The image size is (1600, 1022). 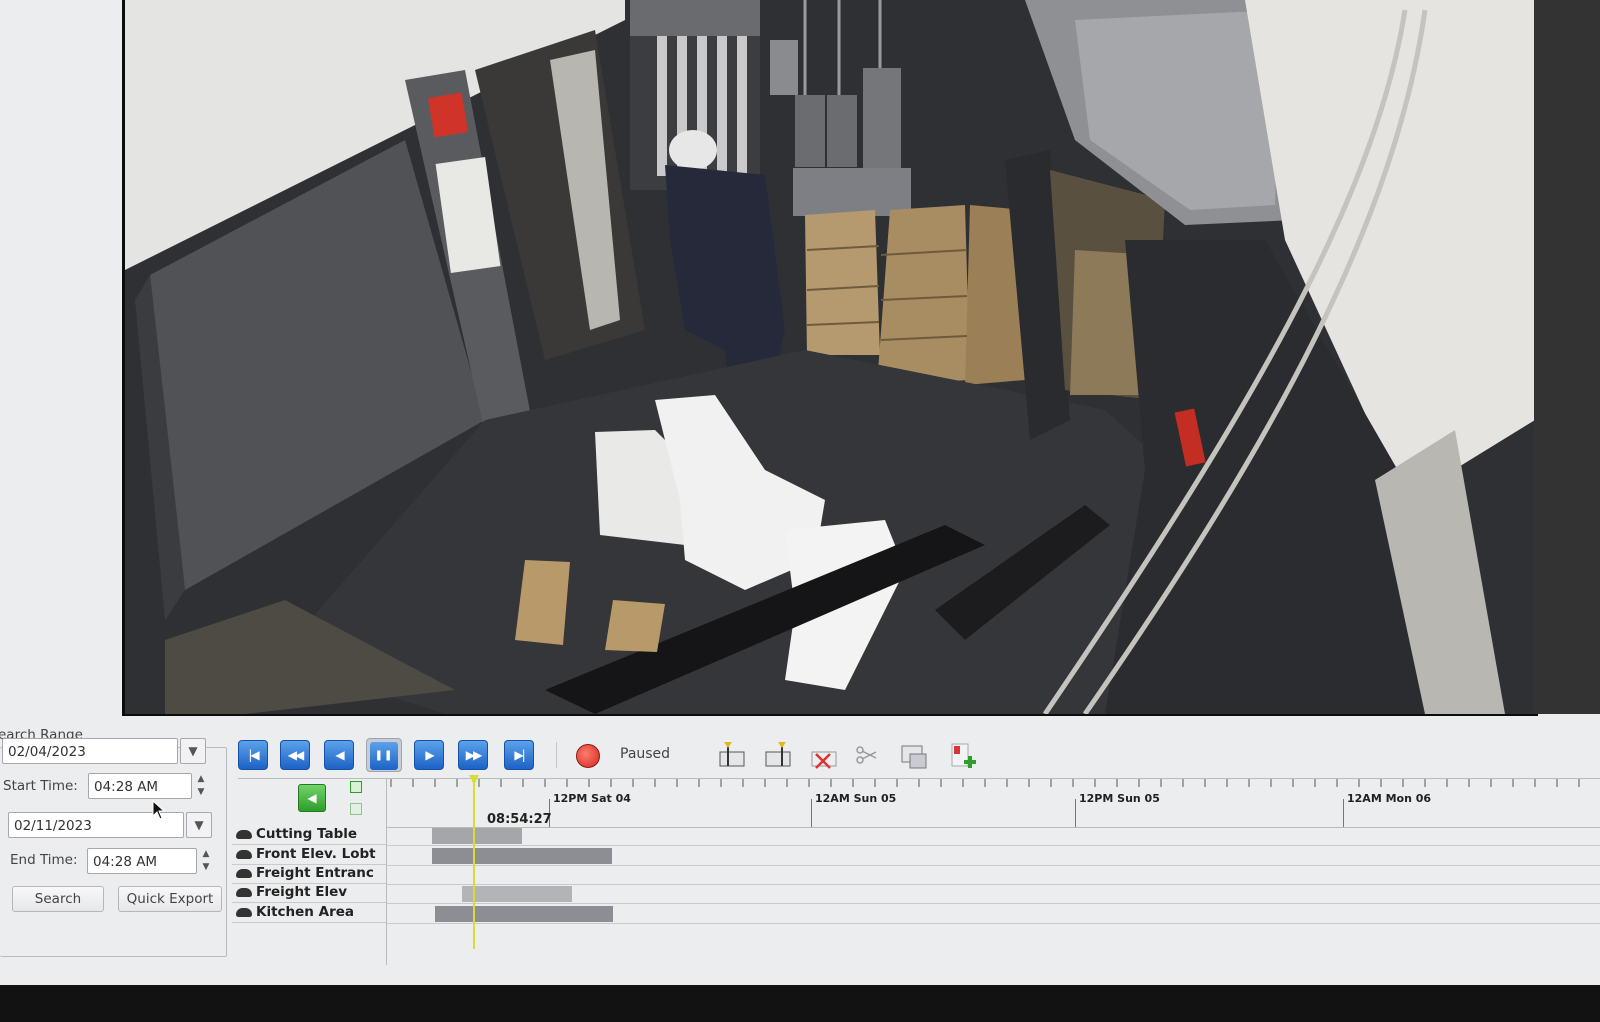 I want to click on tick-label: 12AM Mon 06, so click(x=1389, y=798).